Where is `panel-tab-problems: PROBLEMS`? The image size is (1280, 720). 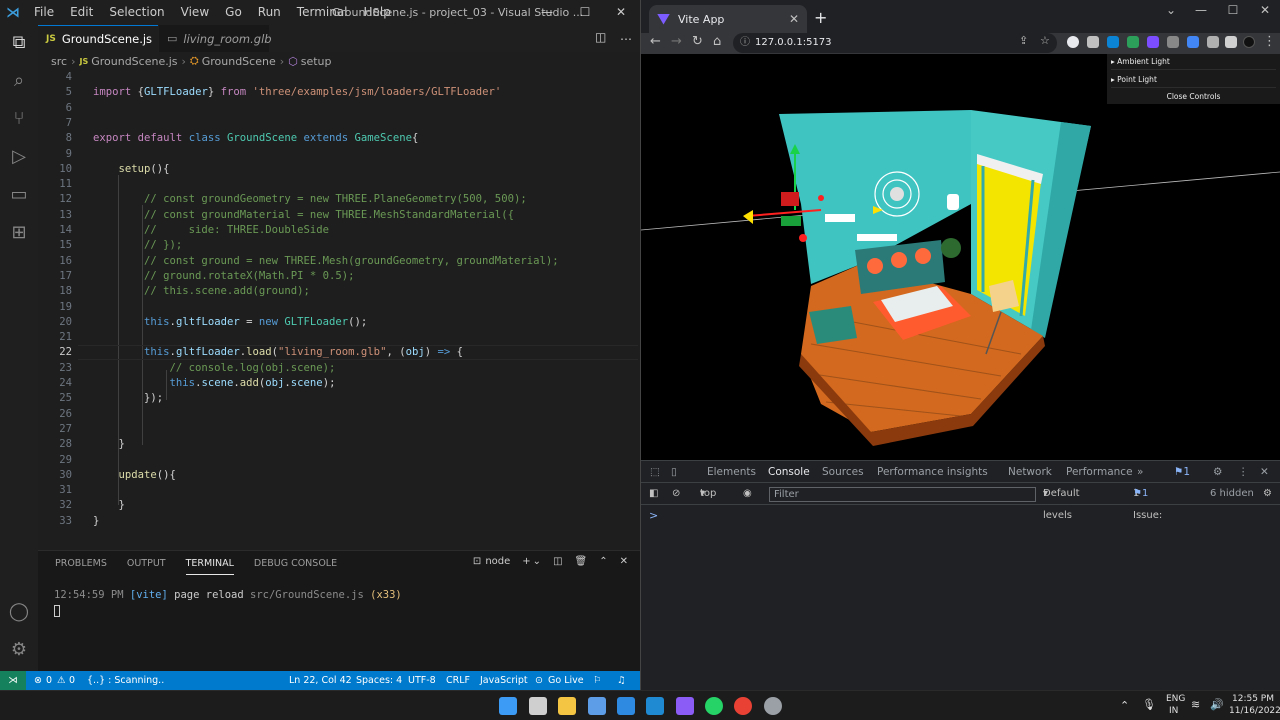 panel-tab-problems: PROBLEMS is located at coordinates (81, 566).